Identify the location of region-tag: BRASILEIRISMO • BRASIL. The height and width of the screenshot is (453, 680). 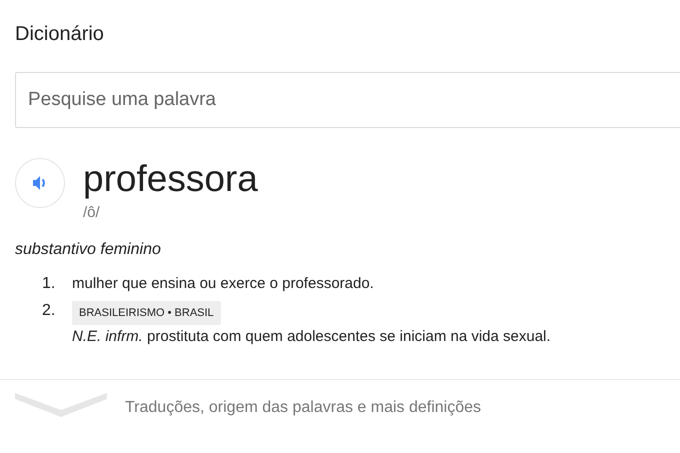
(146, 313).